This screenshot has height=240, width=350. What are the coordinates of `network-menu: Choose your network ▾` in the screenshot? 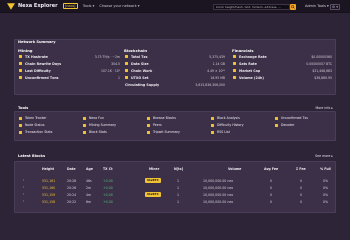 It's located at (119, 6).